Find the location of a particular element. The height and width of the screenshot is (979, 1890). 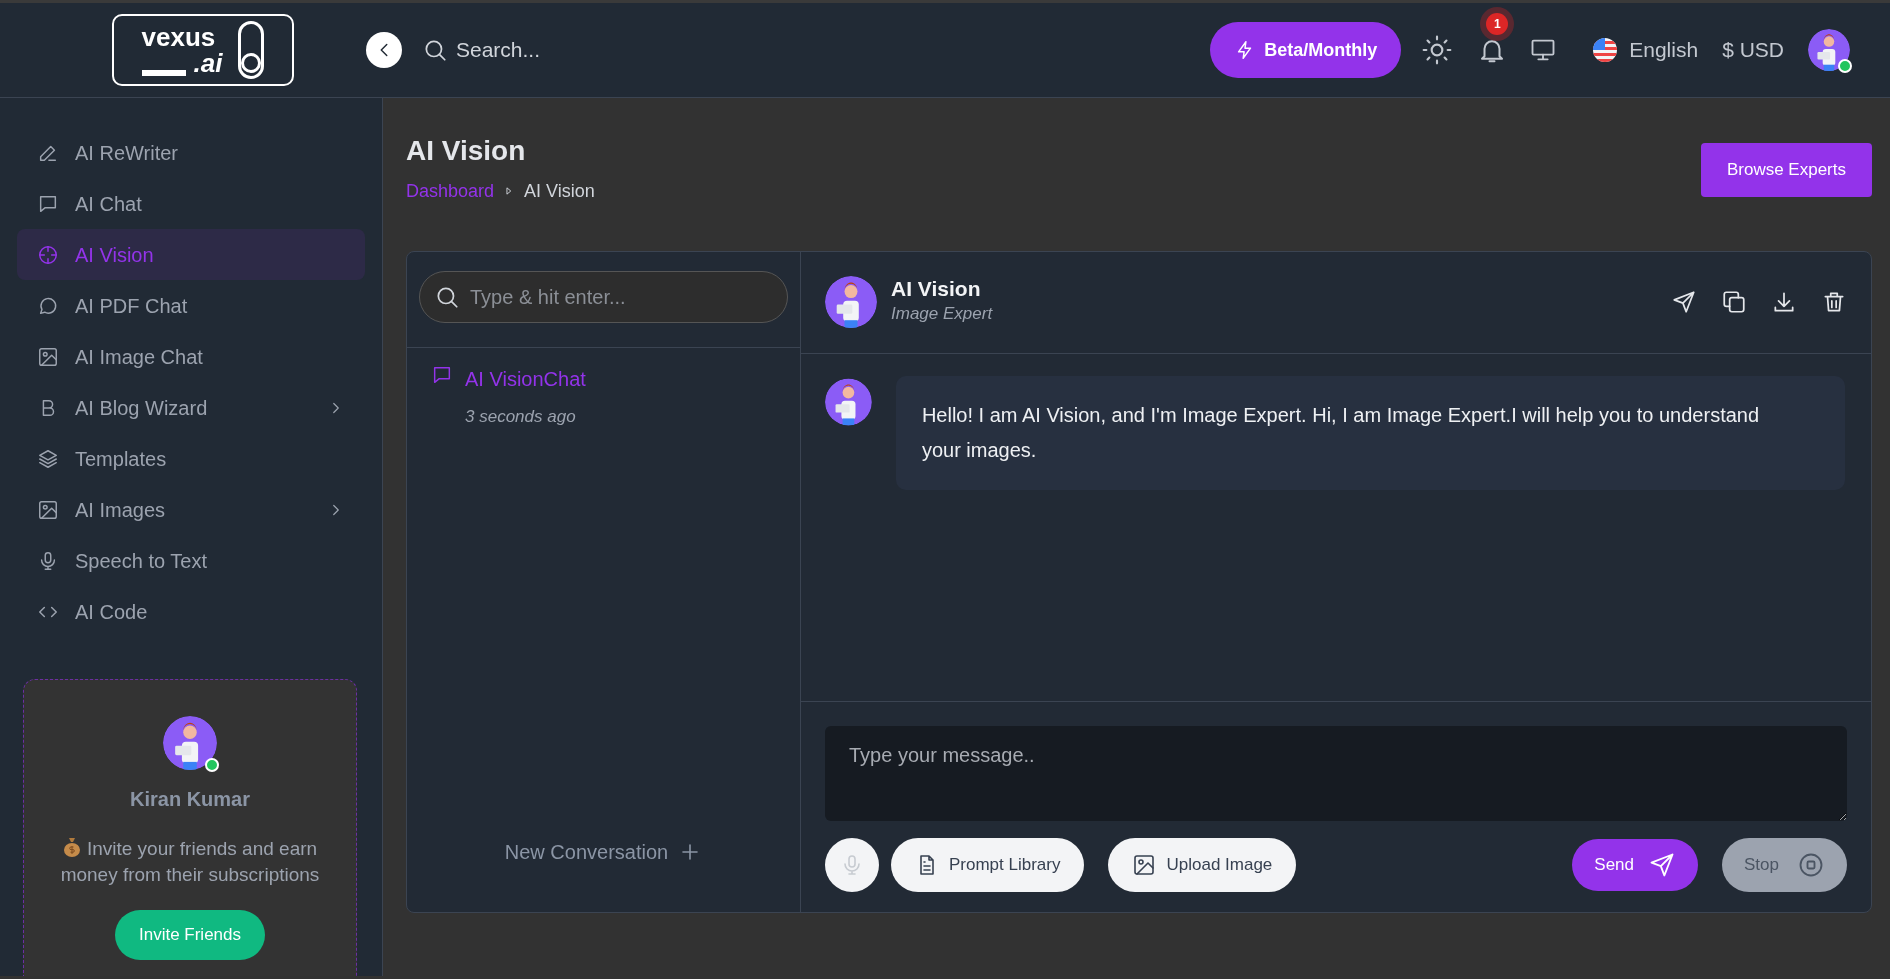

logo-text: vexus is located at coordinates (179, 37).